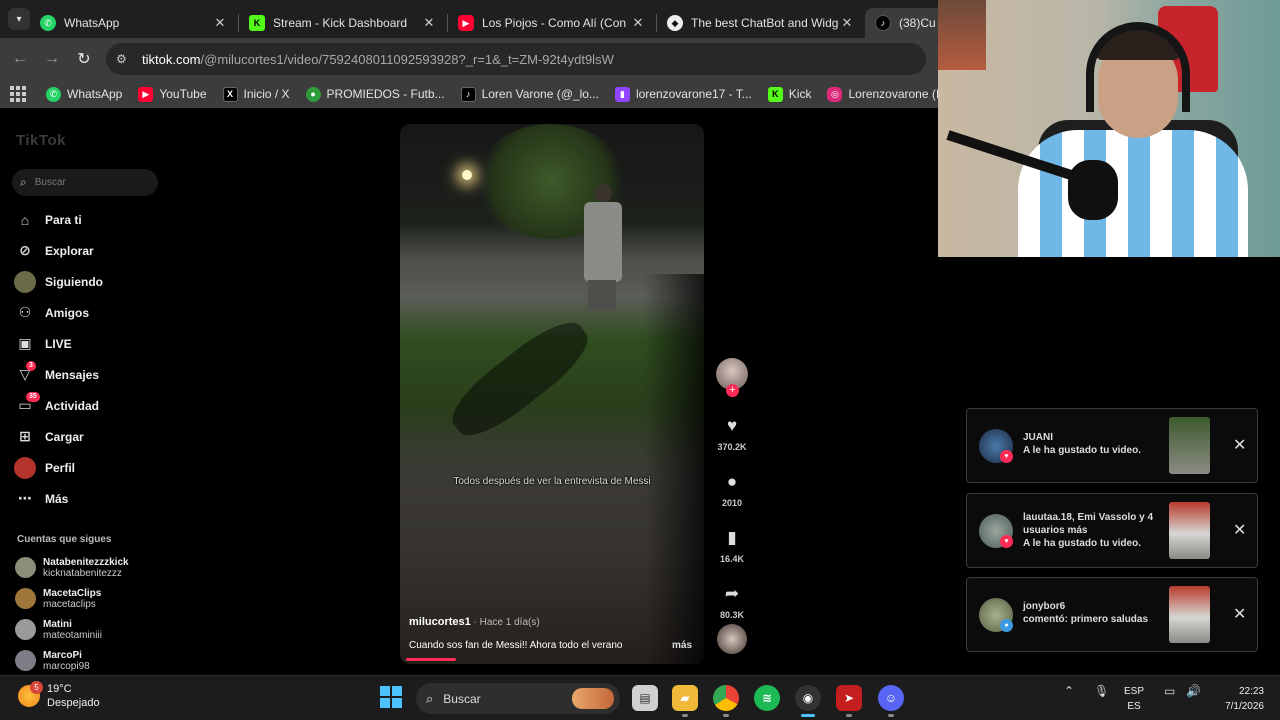  What do you see at coordinates (732, 602) in the screenshot?
I see `share-button: ➦ 80.3K` at bounding box center [732, 602].